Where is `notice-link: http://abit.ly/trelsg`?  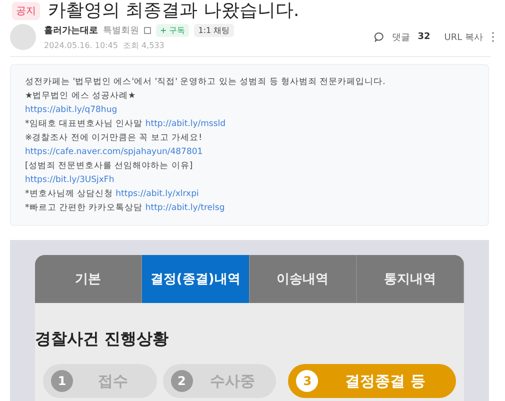
notice-link: http://abit.ly/trelsg is located at coordinates (185, 208).